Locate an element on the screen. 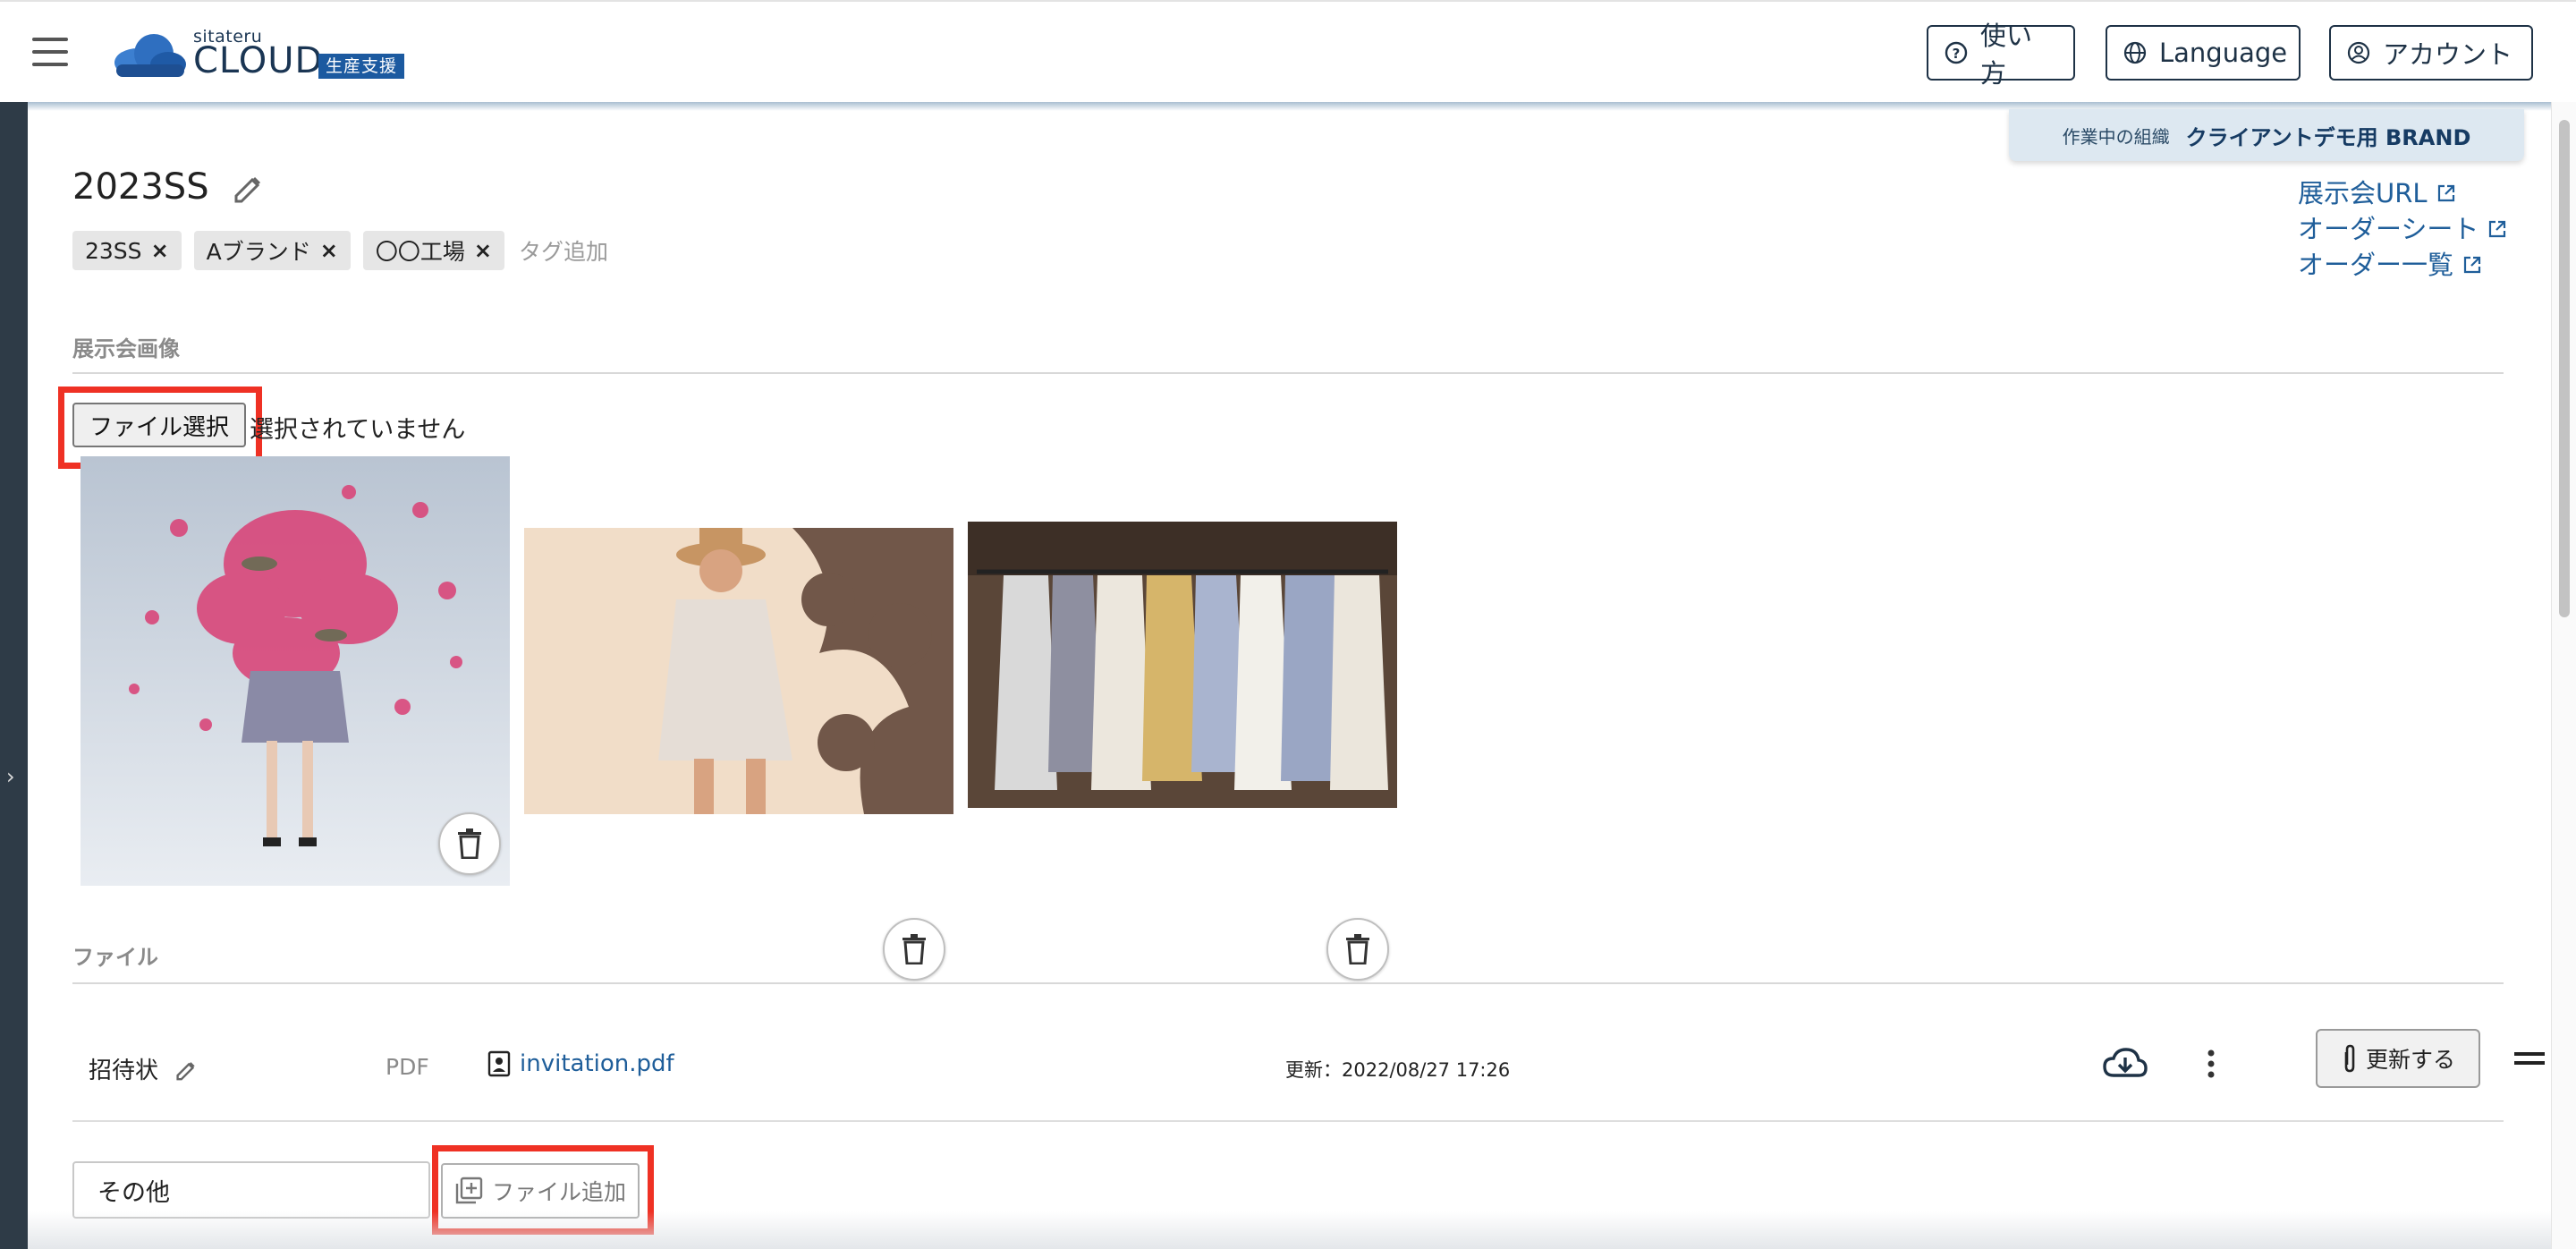 Image resolution: width=2576 pixels, height=1249 pixels. add-file-button: ファイル追加 is located at coordinates (540, 1191).